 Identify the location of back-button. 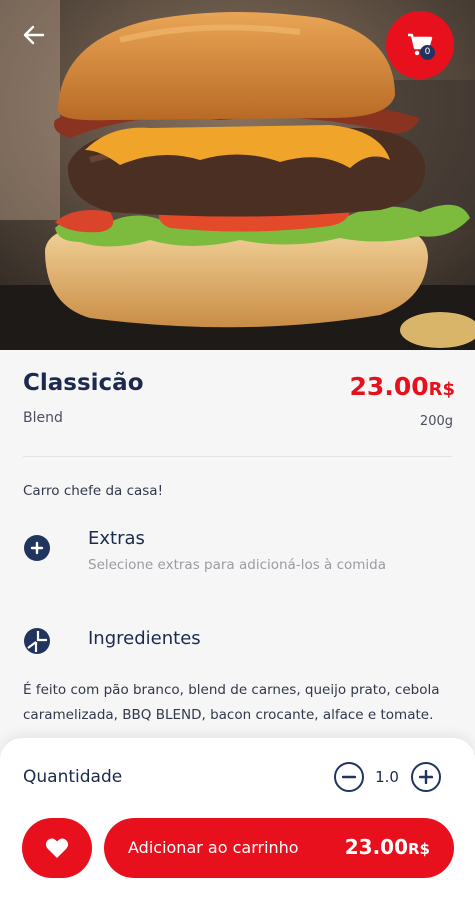
(34, 35).